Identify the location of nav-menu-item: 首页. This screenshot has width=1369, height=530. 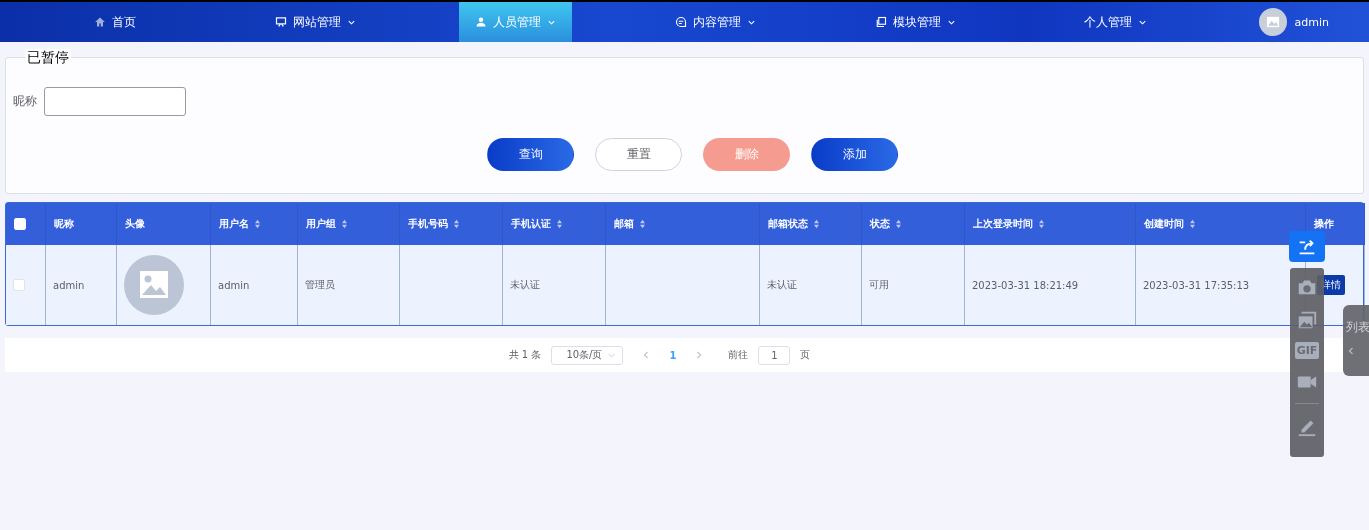
(115, 22).